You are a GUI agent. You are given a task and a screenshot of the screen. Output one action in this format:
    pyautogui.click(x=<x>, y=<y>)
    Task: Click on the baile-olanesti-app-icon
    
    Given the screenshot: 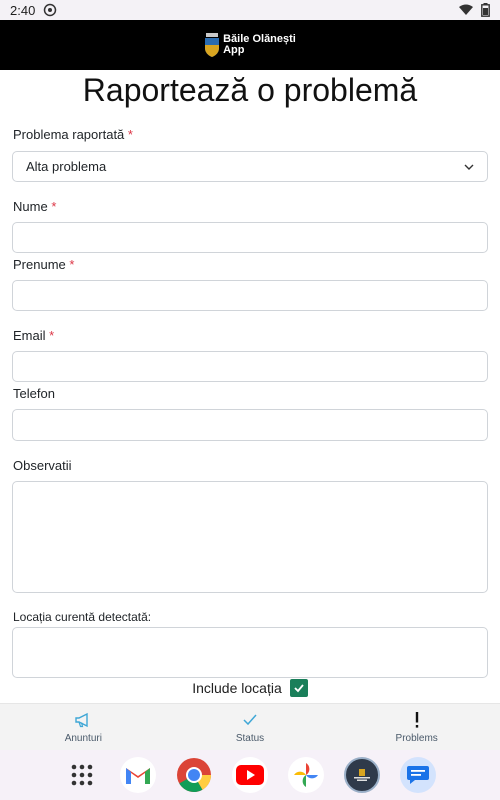 What is the action you would take?
    pyautogui.click(x=362, y=775)
    